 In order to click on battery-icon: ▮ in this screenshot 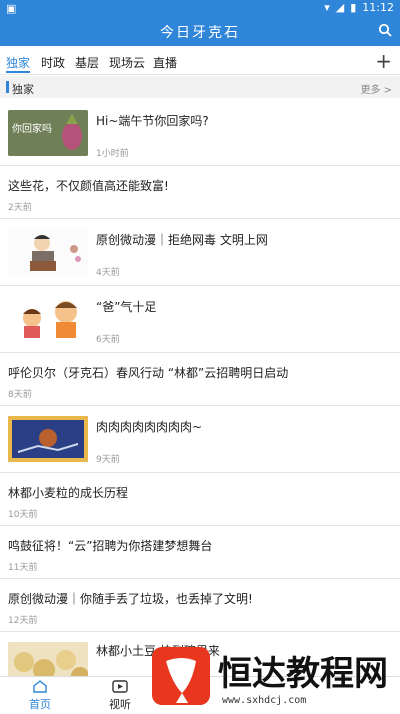, I will do `click(353, 7)`.